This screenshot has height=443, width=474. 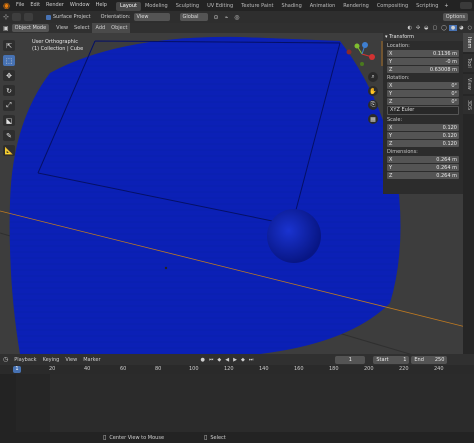 What do you see at coordinates (9, 120) in the screenshot?
I see `transform-tool-icon: ⬕` at bounding box center [9, 120].